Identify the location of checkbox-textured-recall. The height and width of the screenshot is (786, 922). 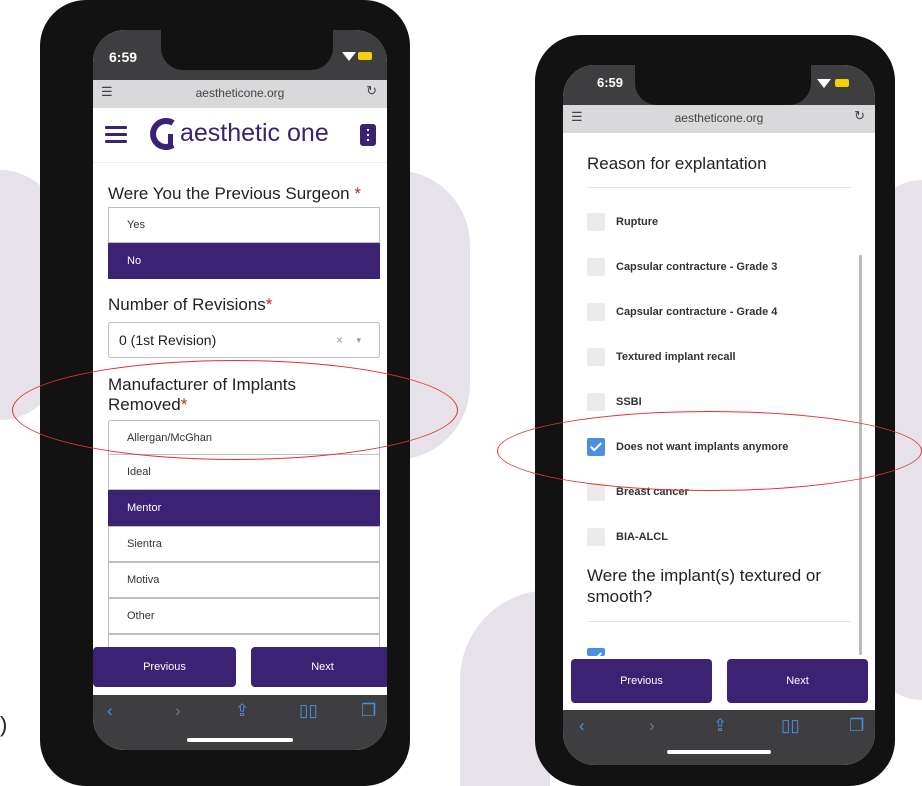
(596, 357).